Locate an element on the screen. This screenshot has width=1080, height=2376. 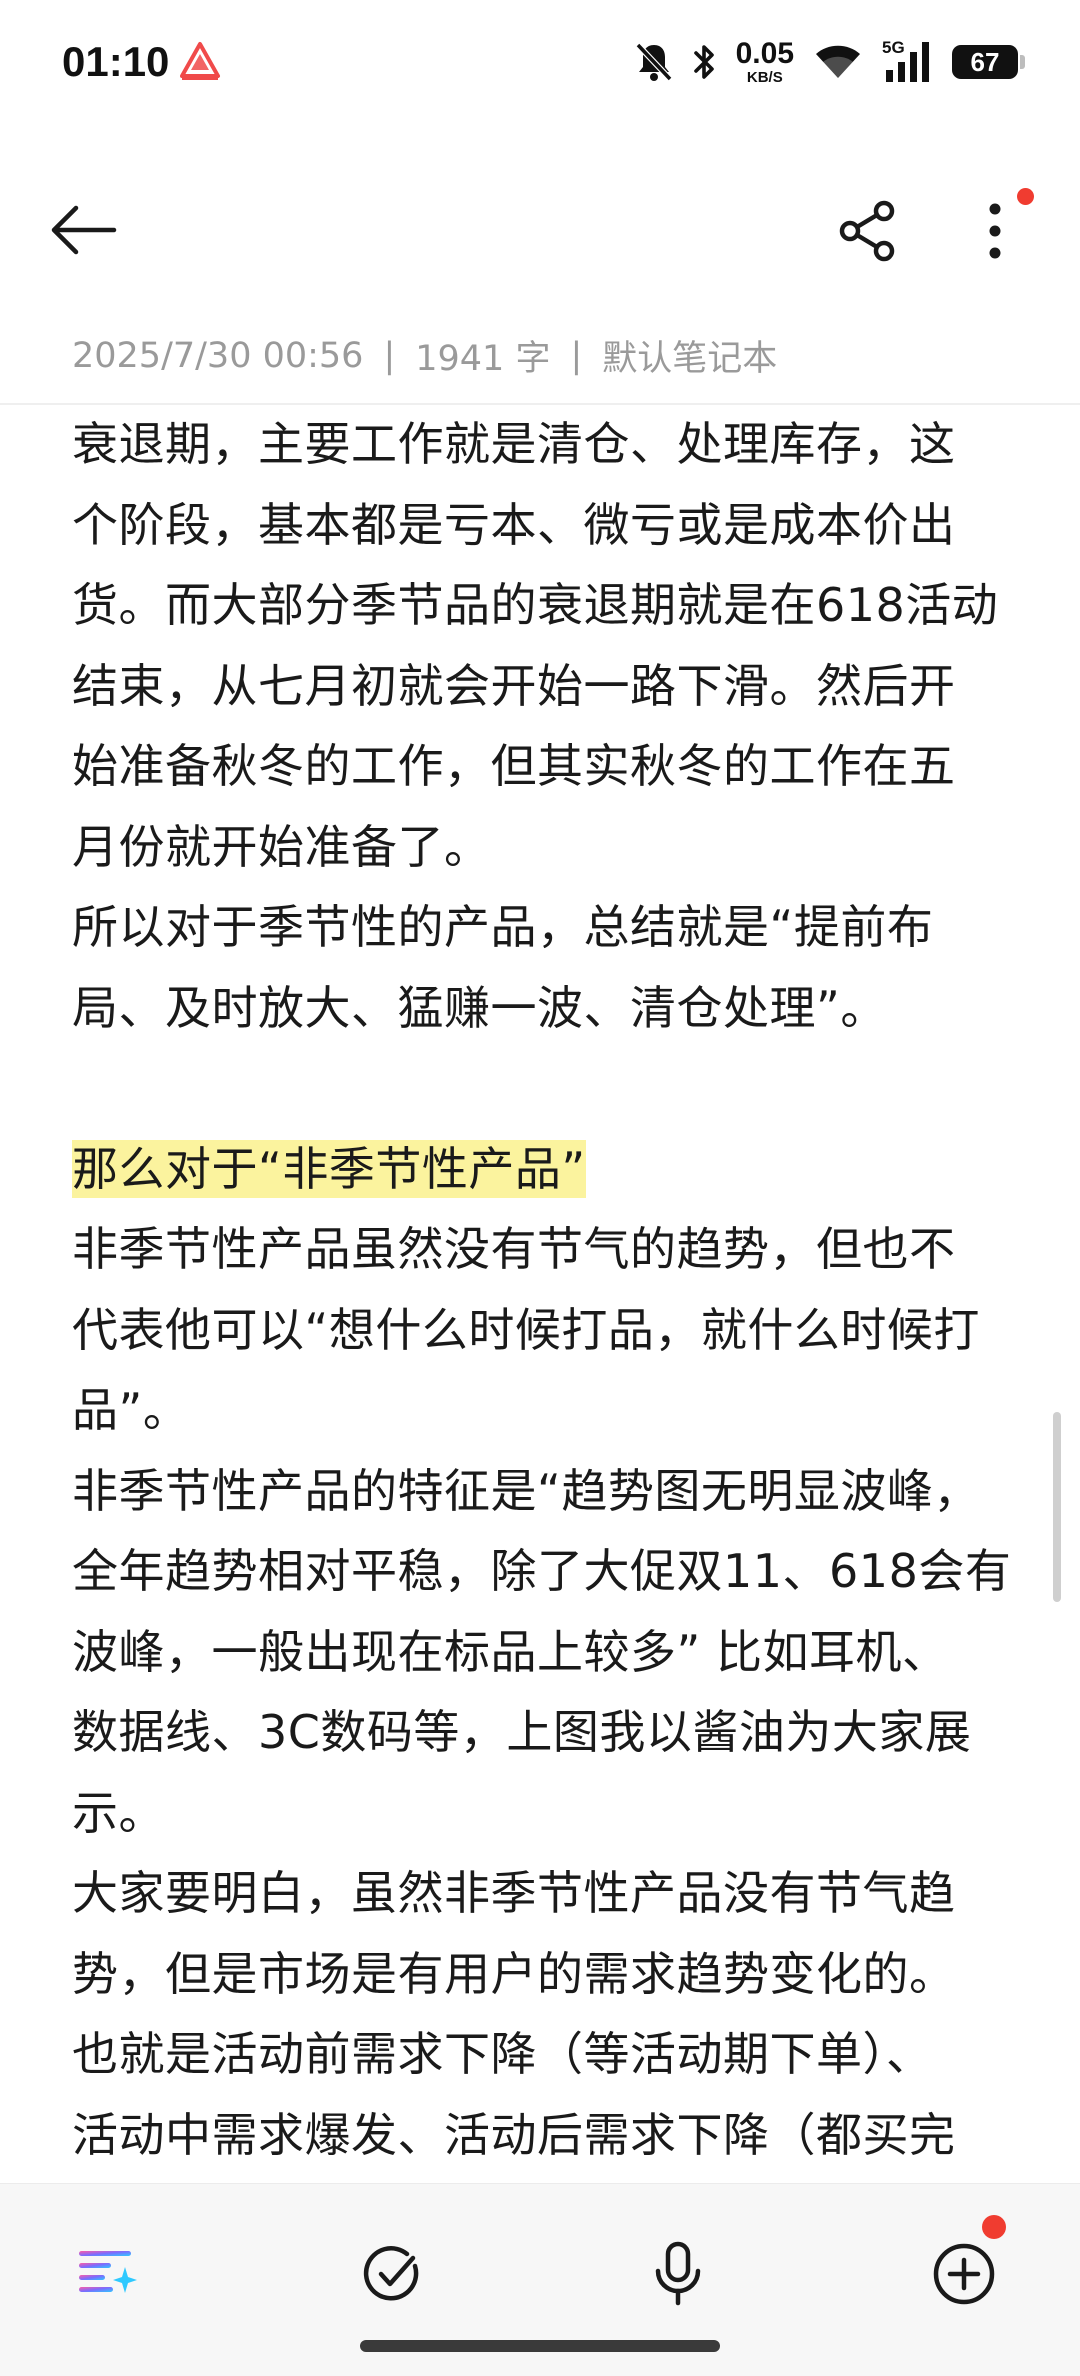
battery-indicator: 67 is located at coordinates (988, 62).